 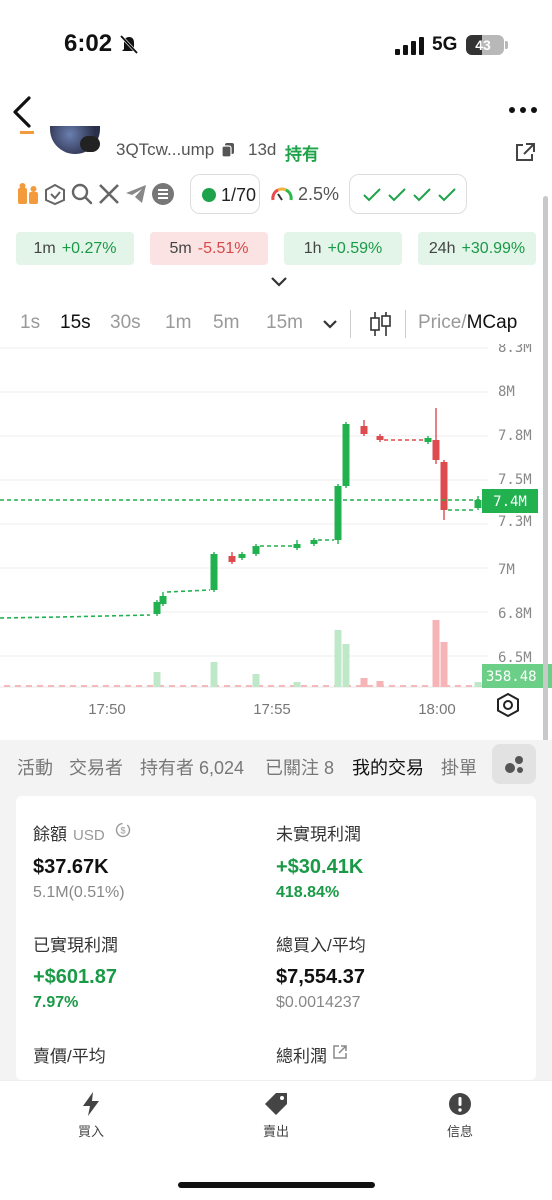 I want to click on change-5m: 5m -5.51%, so click(x=209, y=248).